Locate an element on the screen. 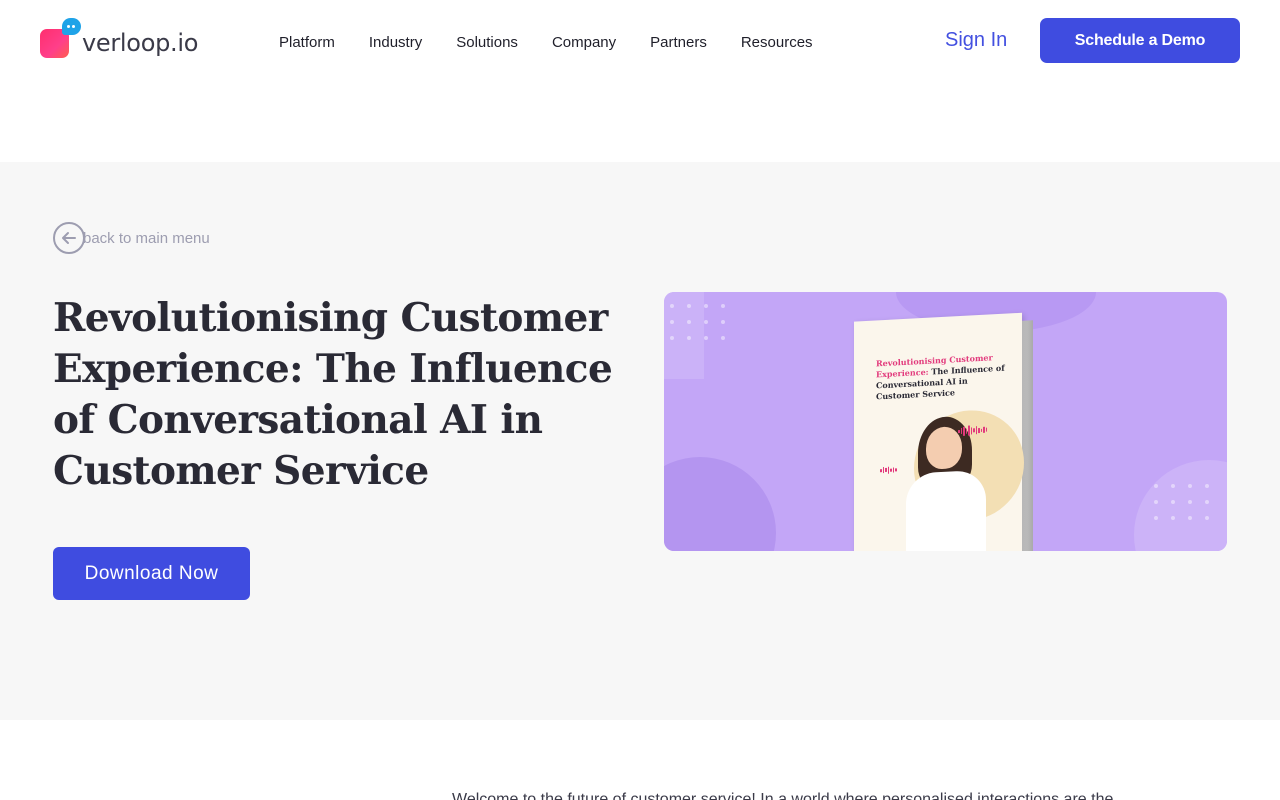  verloop-logo: verloop.io is located at coordinates (119, 39).